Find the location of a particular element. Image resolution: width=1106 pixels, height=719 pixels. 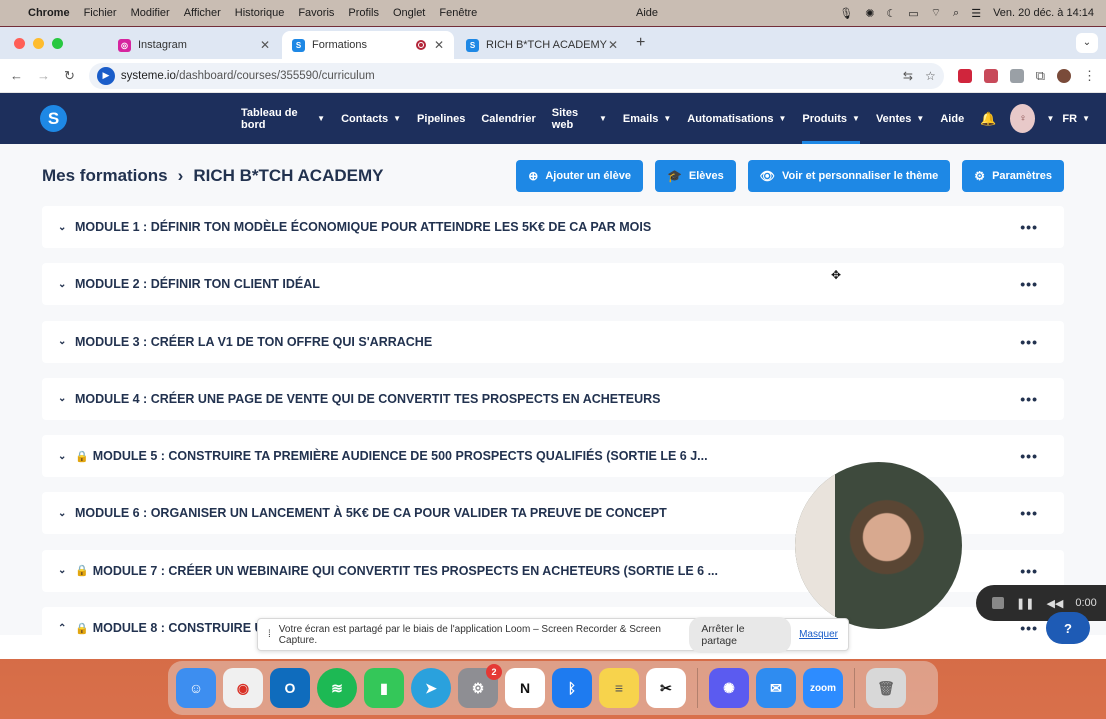

bell-icon: 🔔 is located at coordinates (988, 119).